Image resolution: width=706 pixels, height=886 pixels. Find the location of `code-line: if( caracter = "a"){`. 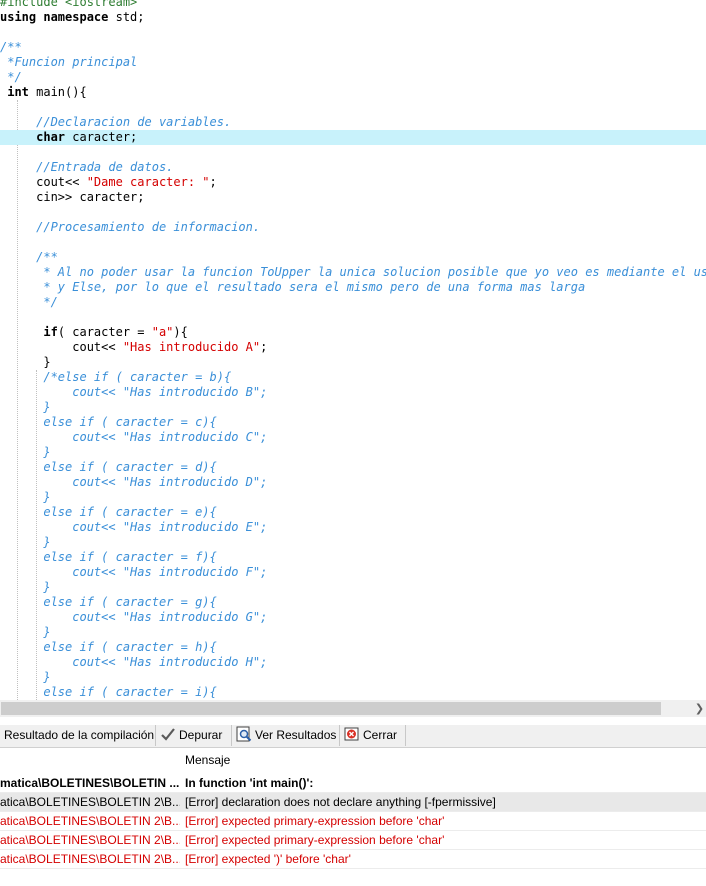

code-line: if( caracter = "a"){ is located at coordinates (353, 332).